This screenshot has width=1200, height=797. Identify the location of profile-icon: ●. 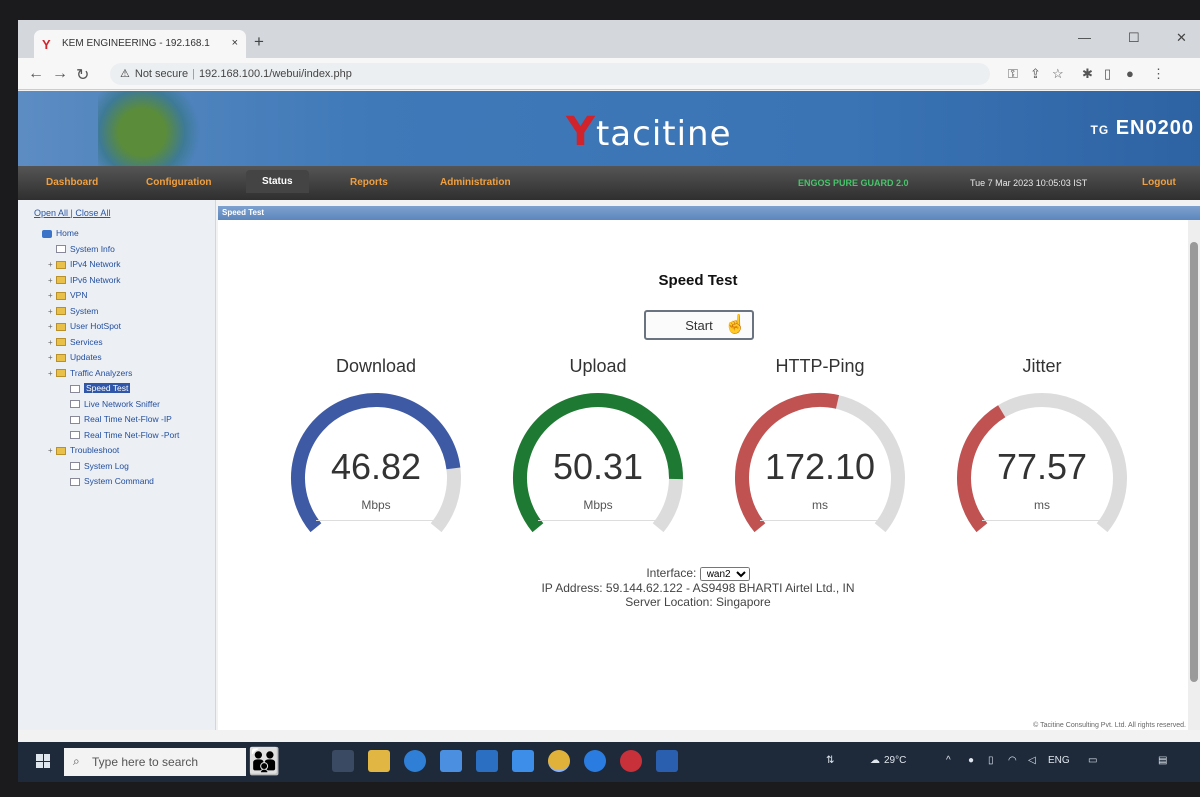
(1130, 73).